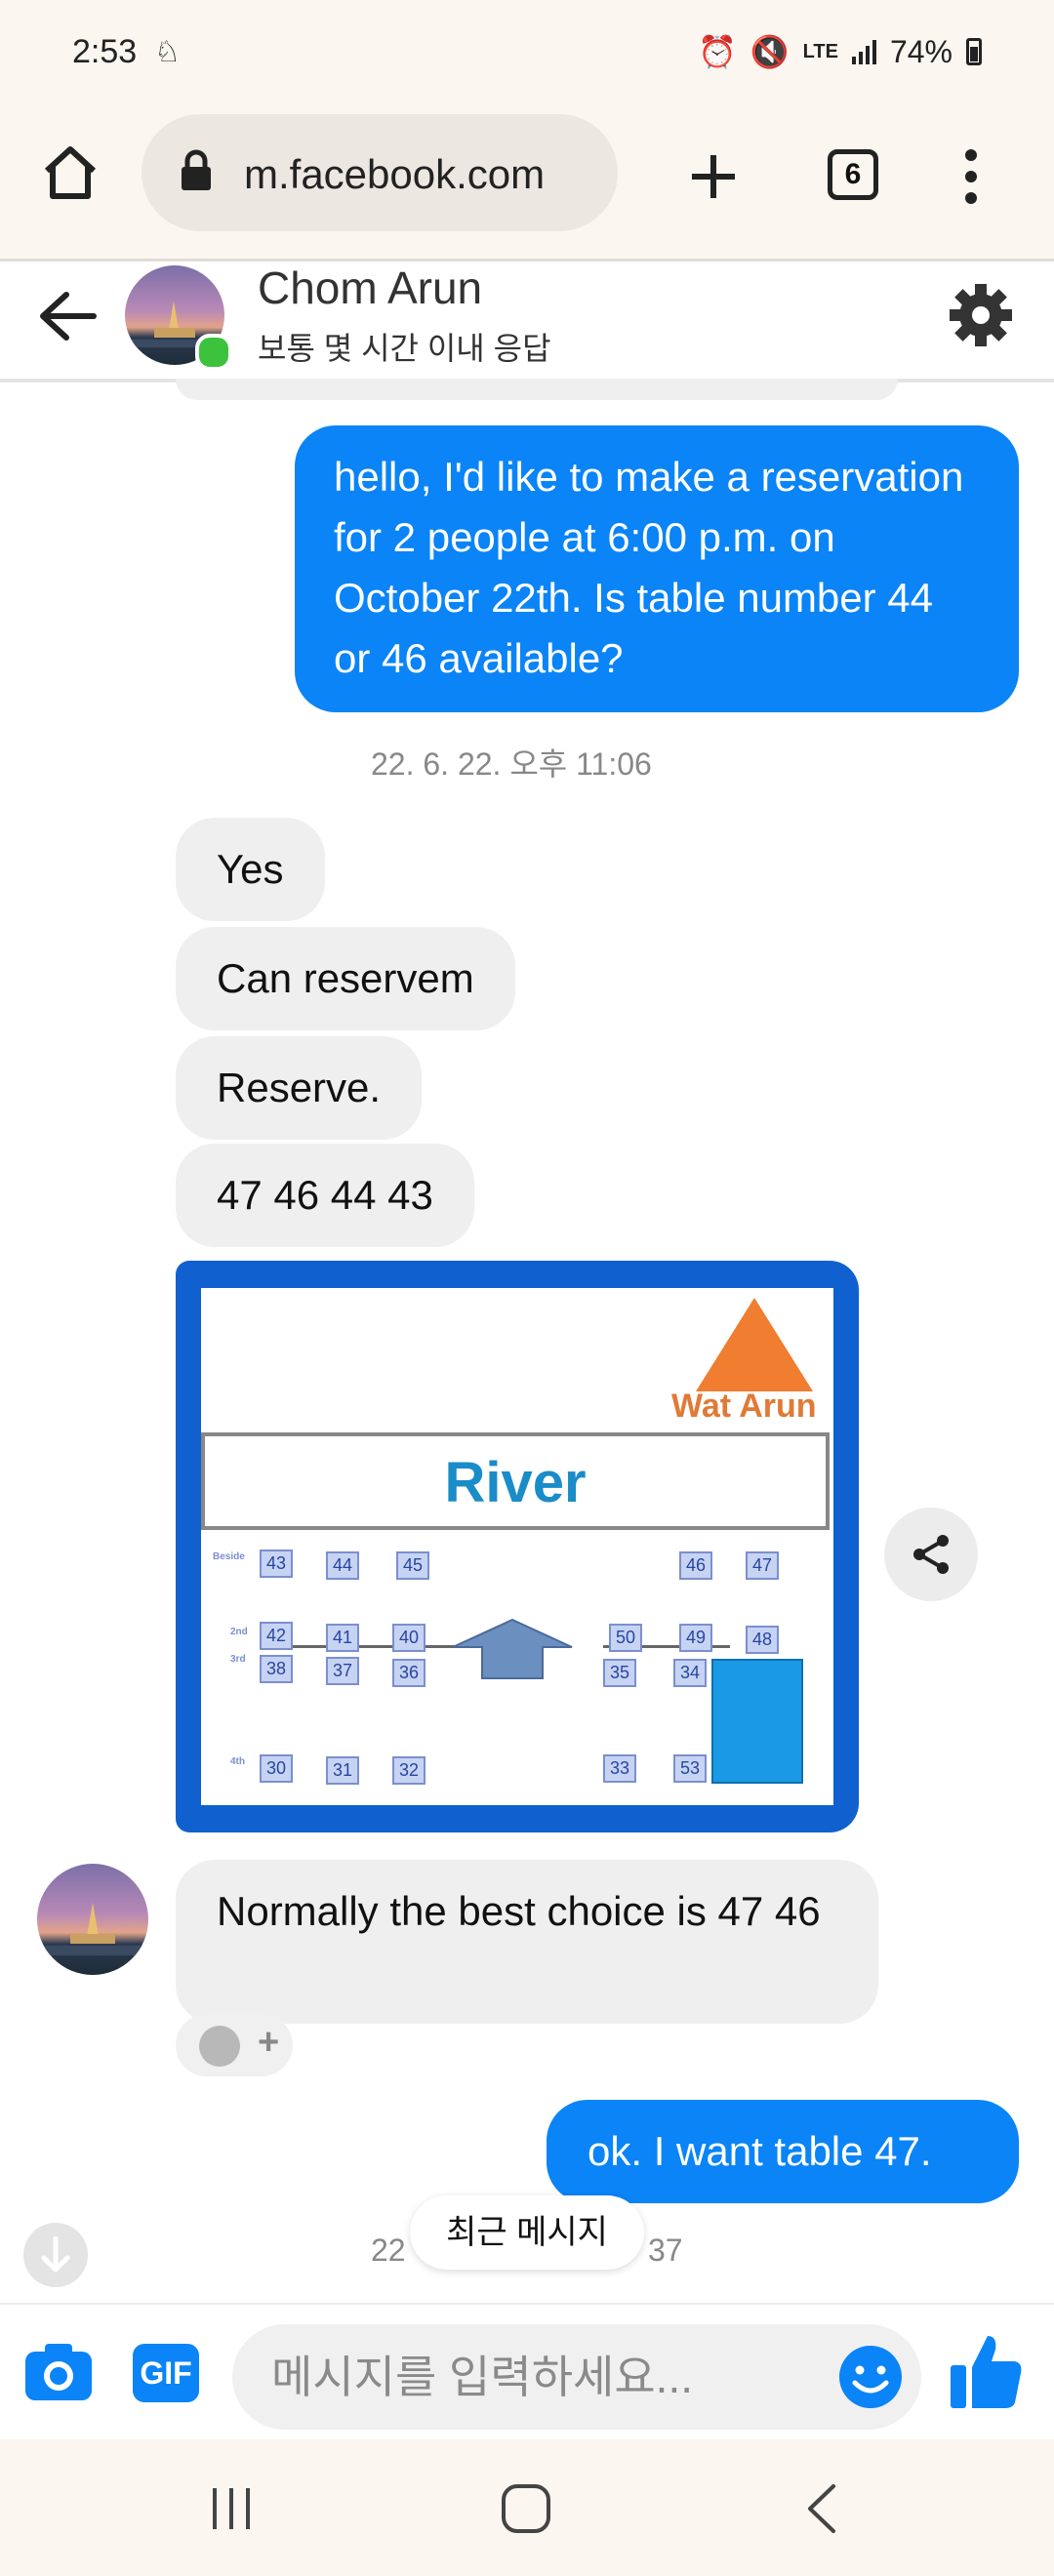 This screenshot has height=2576, width=1054. I want to click on system-nav-bar, so click(527, 2507).